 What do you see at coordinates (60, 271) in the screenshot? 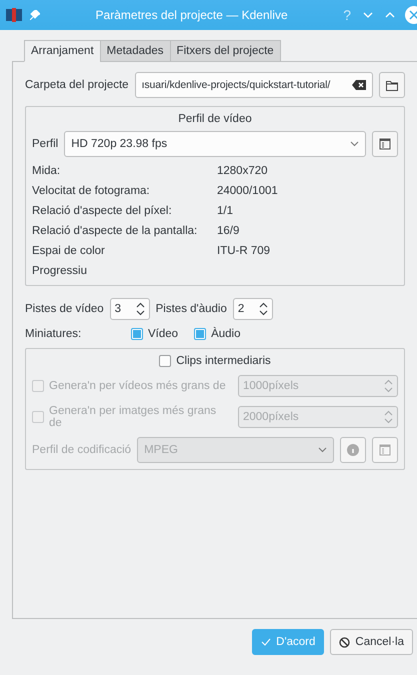
I see `property-name: Progressiu` at bounding box center [60, 271].